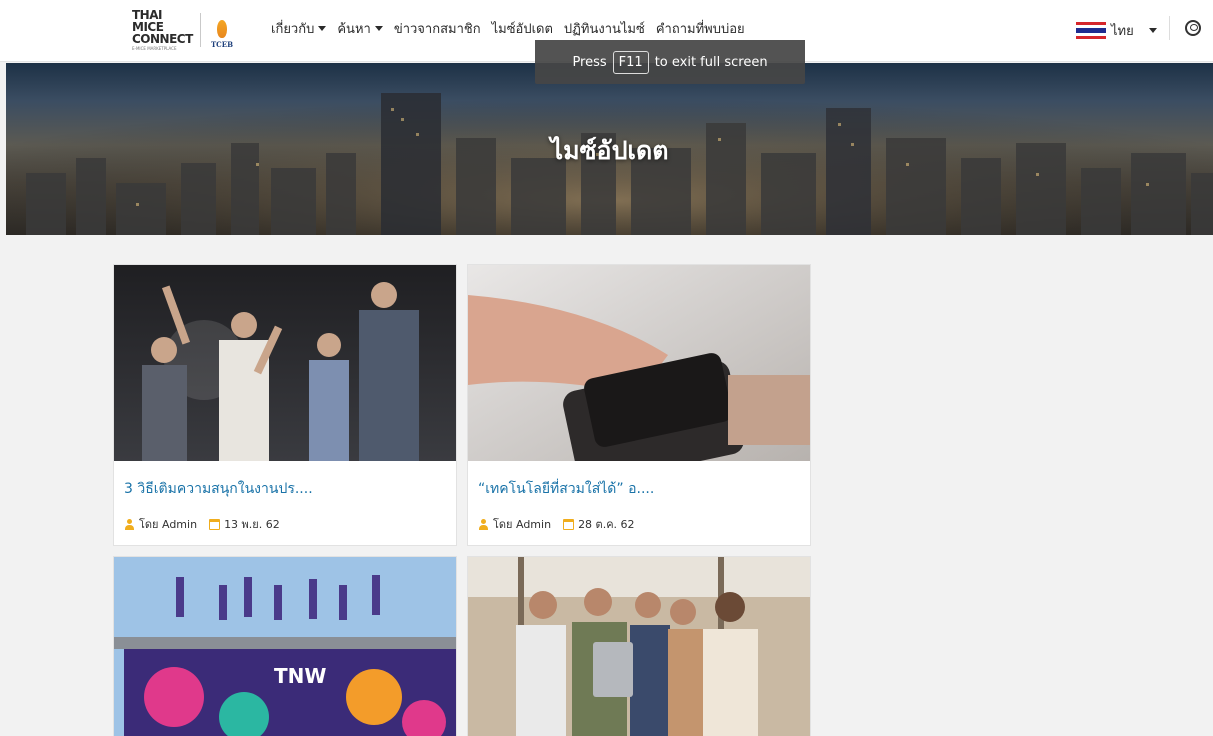 The image size is (1213, 736). What do you see at coordinates (639, 363) in the screenshot?
I see `post-image-smartwatch` at bounding box center [639, 363].